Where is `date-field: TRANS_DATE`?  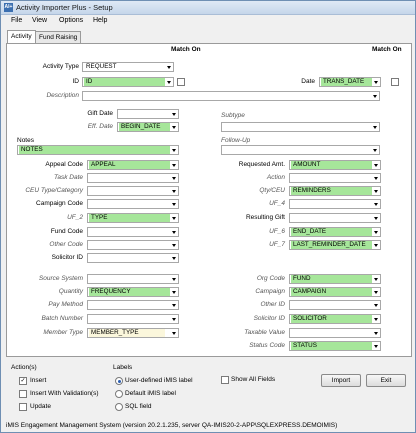
date-field: TRANS_DATE is located at coordinates (350, 82).